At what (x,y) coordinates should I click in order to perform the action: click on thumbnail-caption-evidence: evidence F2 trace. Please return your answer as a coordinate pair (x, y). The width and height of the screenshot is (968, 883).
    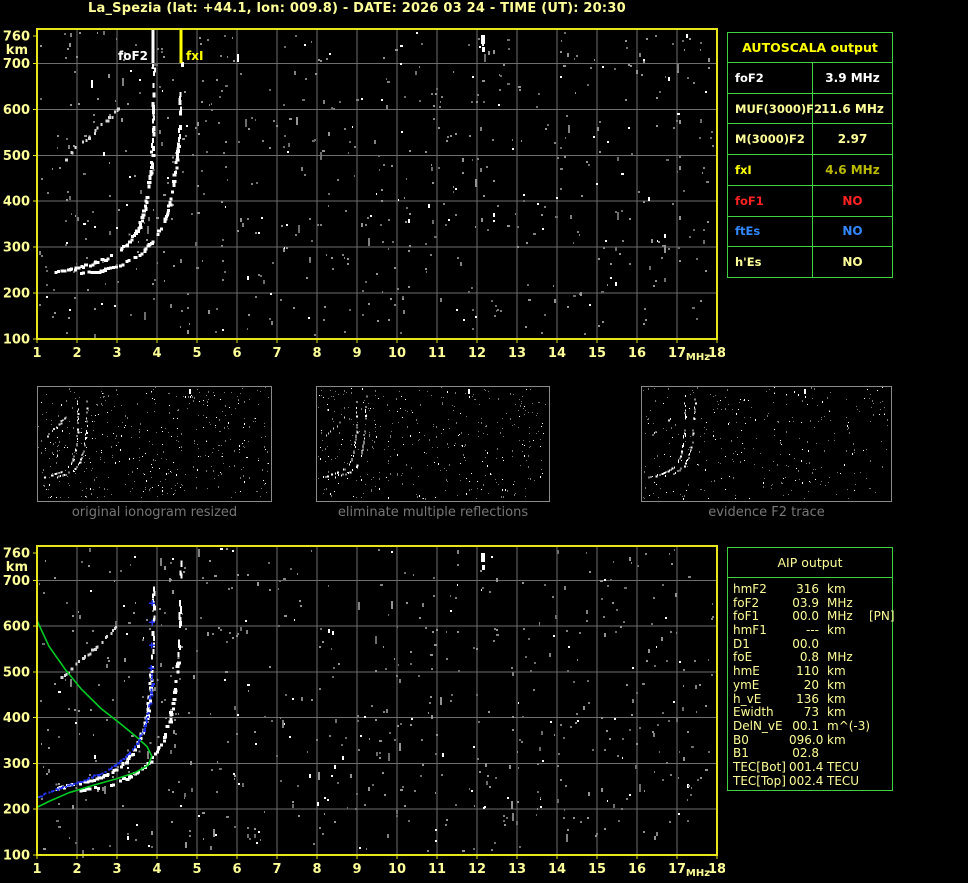
    Looking at the image, I should click on (766, 512).